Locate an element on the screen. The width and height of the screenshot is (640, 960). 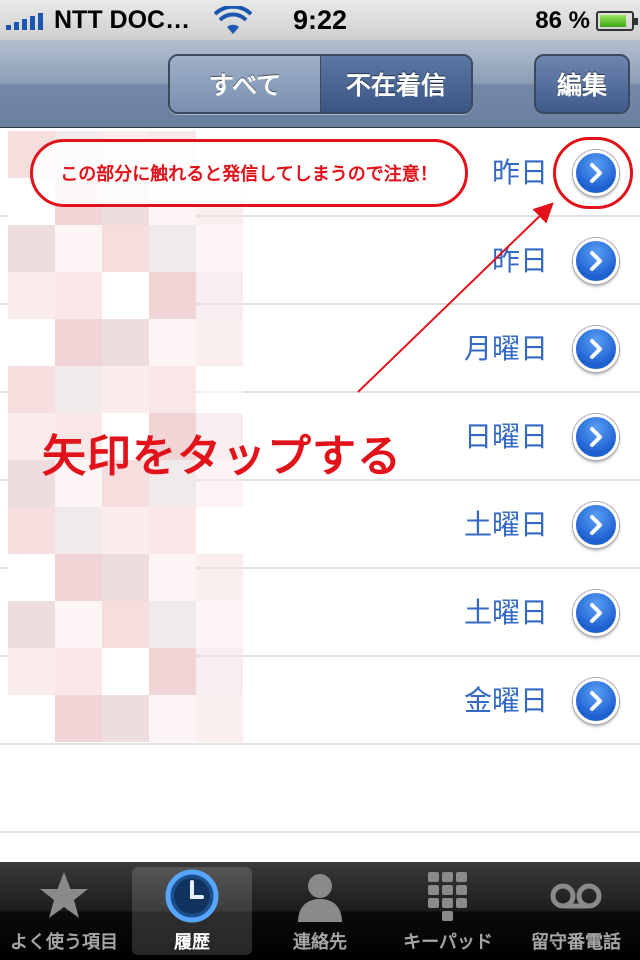
tab-favorites: よく使う項目 is located at coordinates (64, 911).